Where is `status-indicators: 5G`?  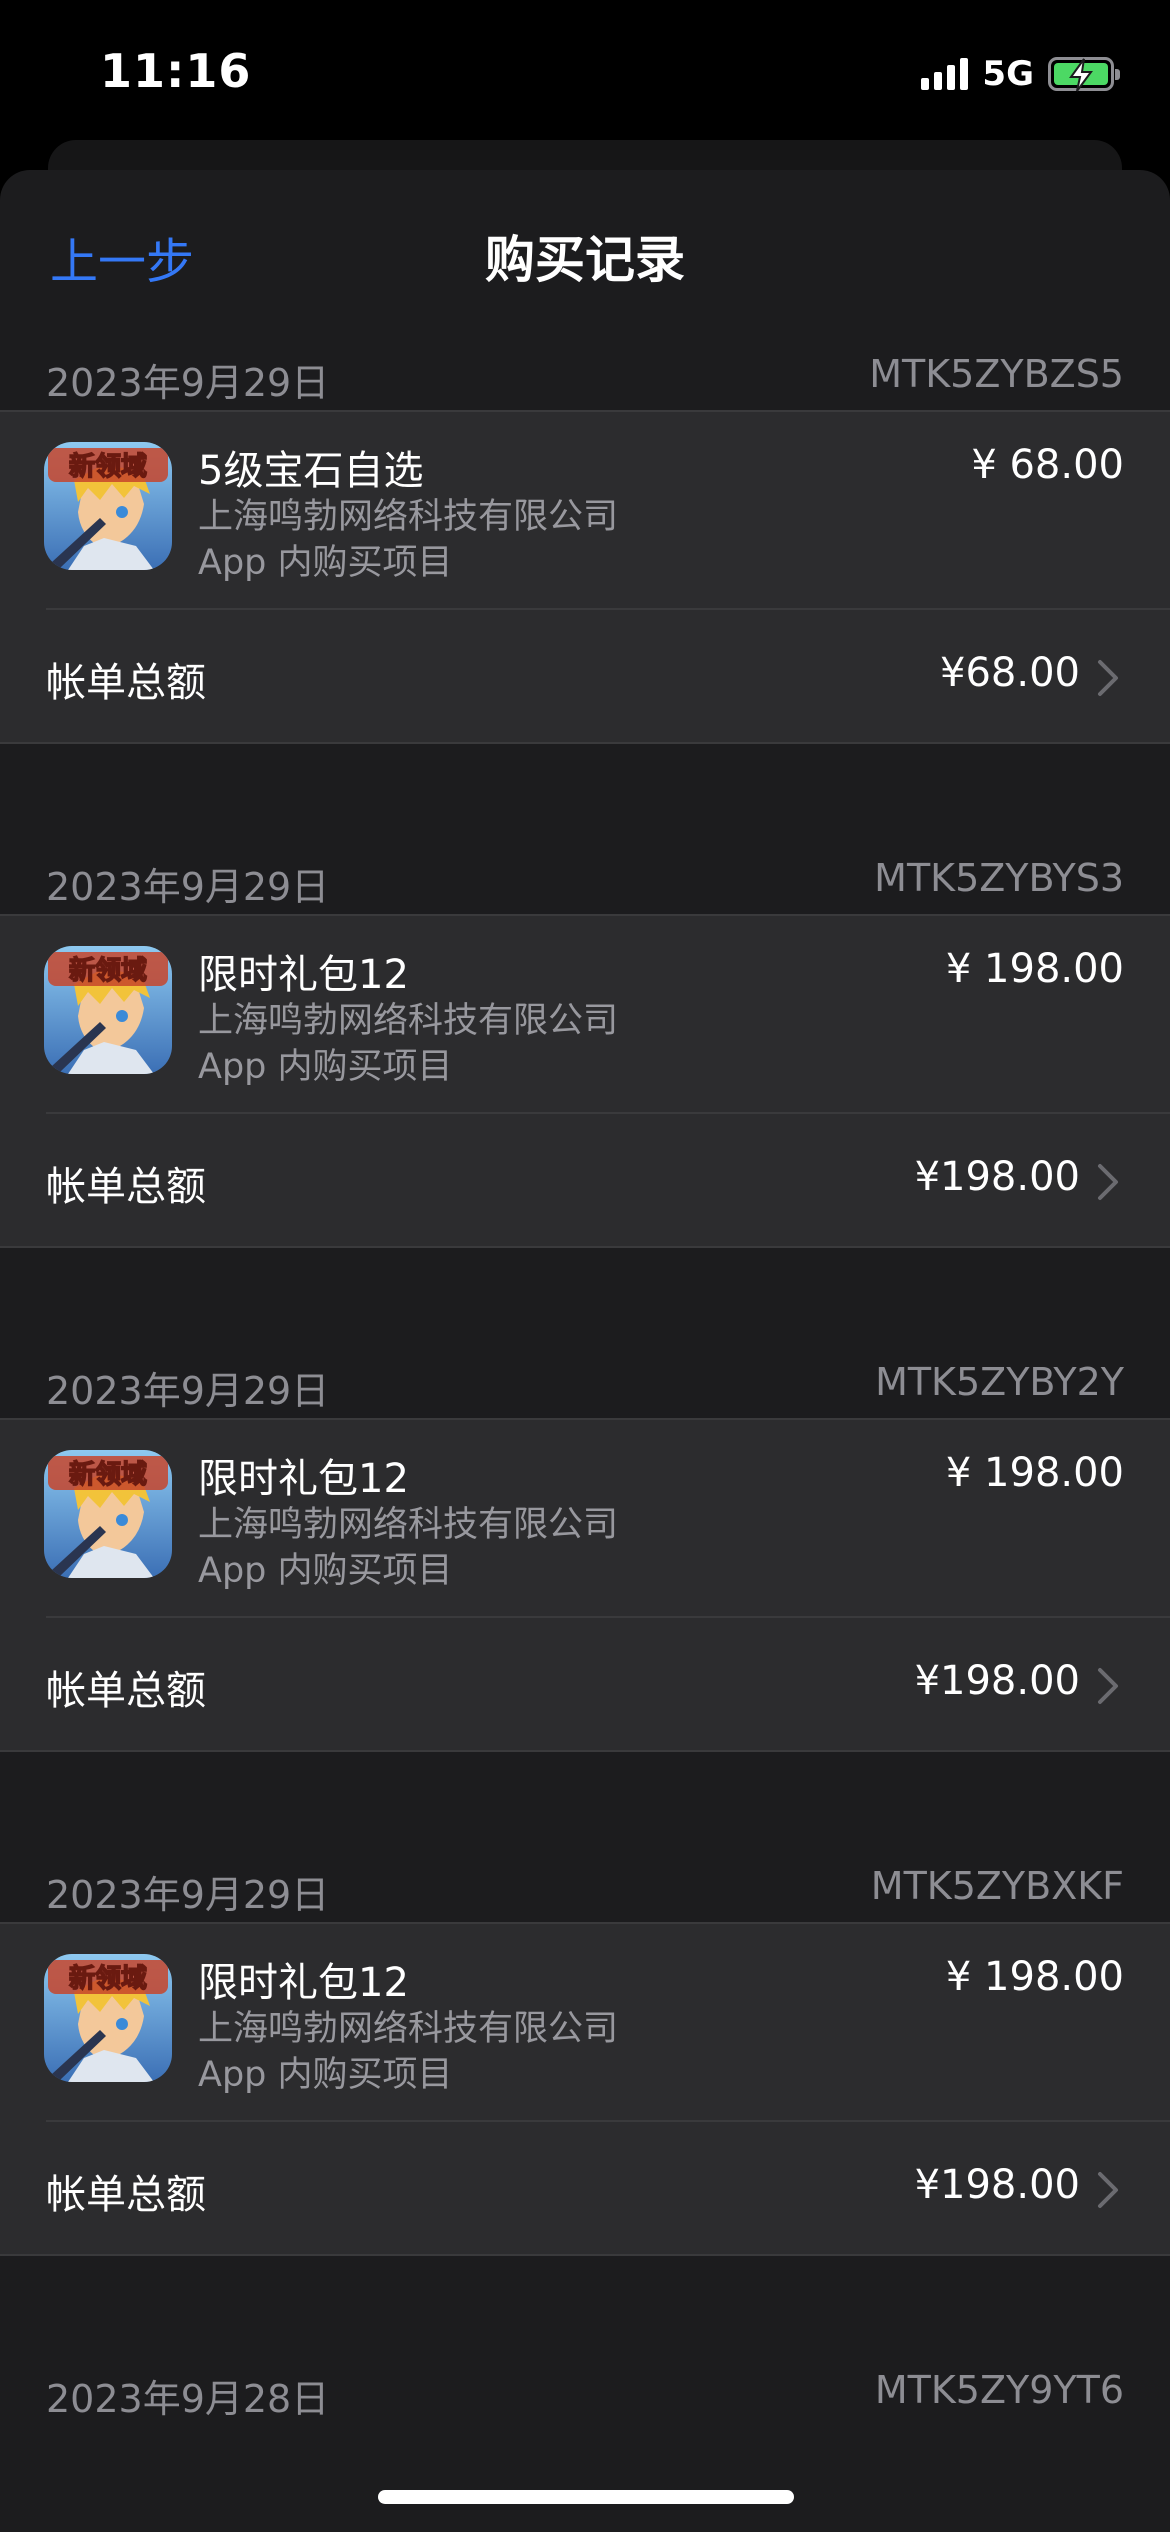
status-indicators: 5G is located at coordinates (1020, 74).